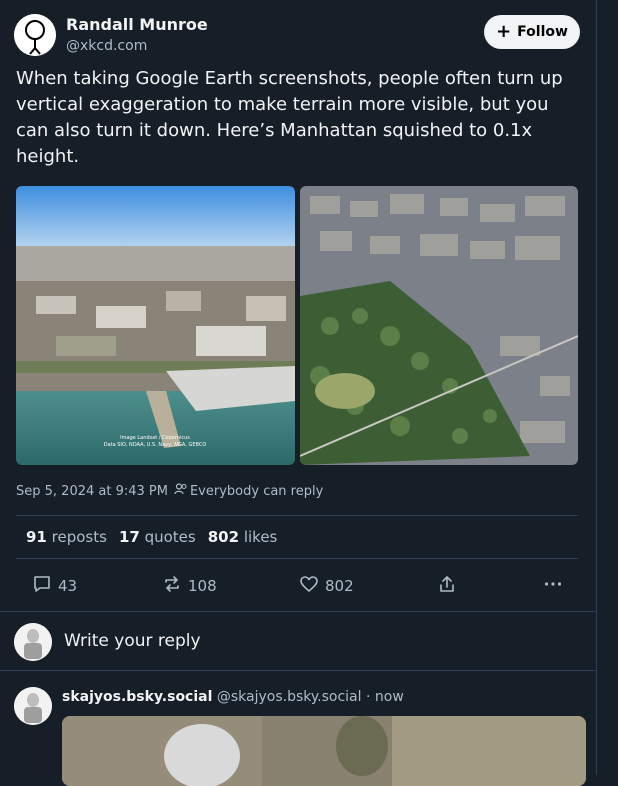  I want to click on post-stats: 91 reposts 17 quotes 802 likes, so click(151, 537).